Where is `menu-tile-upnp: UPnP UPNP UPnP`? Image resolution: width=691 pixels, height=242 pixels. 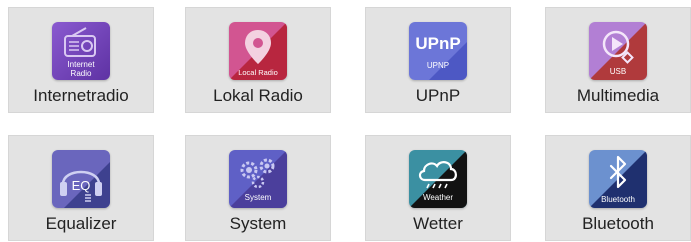 menu-tile-upnp: UPnP UPNP UPnP is located at coordinates (438, 60).